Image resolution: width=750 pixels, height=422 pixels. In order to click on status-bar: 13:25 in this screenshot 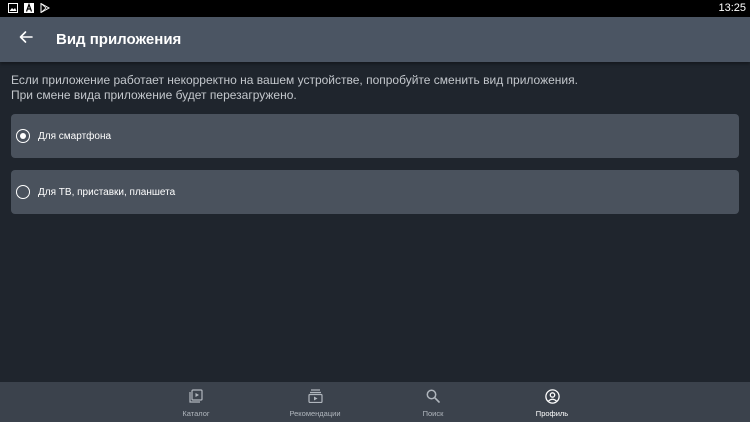, I will do `click(375, 8)`.